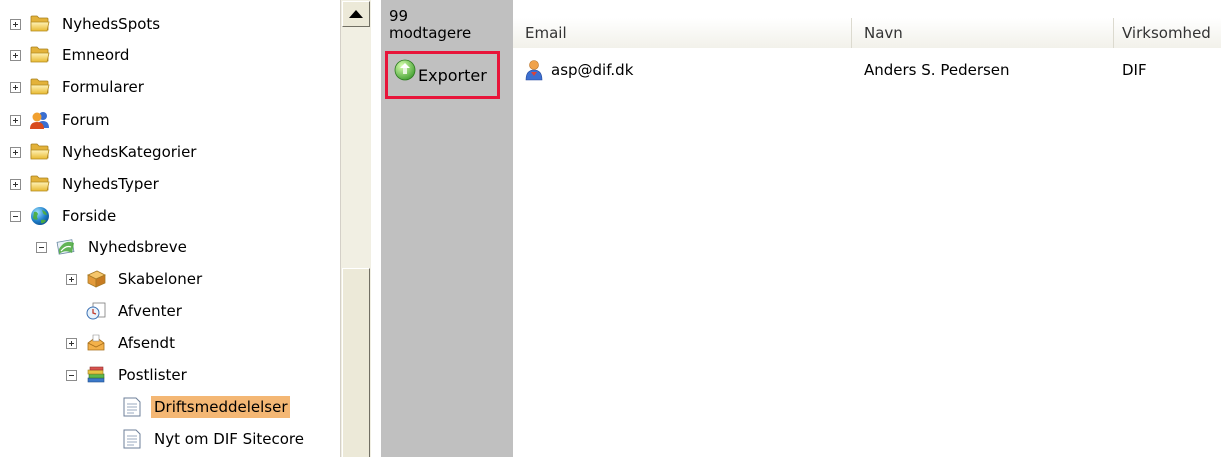  I want to click on tree-node-formularer: Formularer, so click(78, 87).